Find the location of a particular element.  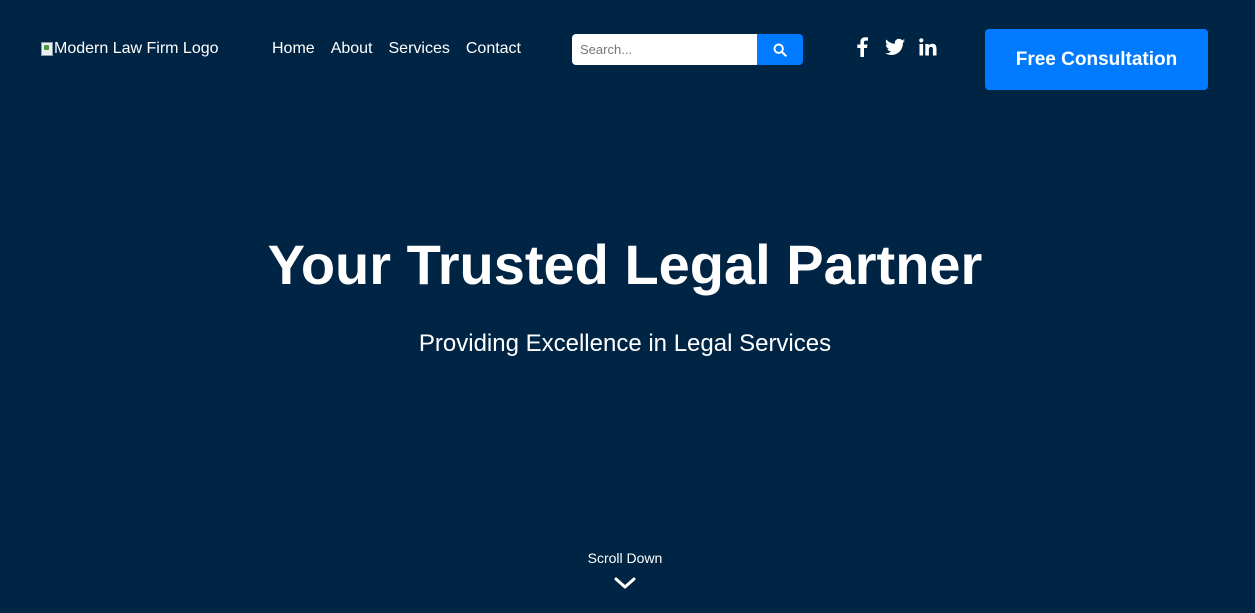

nav-link-services: Services is located at coordinates (419, 49).